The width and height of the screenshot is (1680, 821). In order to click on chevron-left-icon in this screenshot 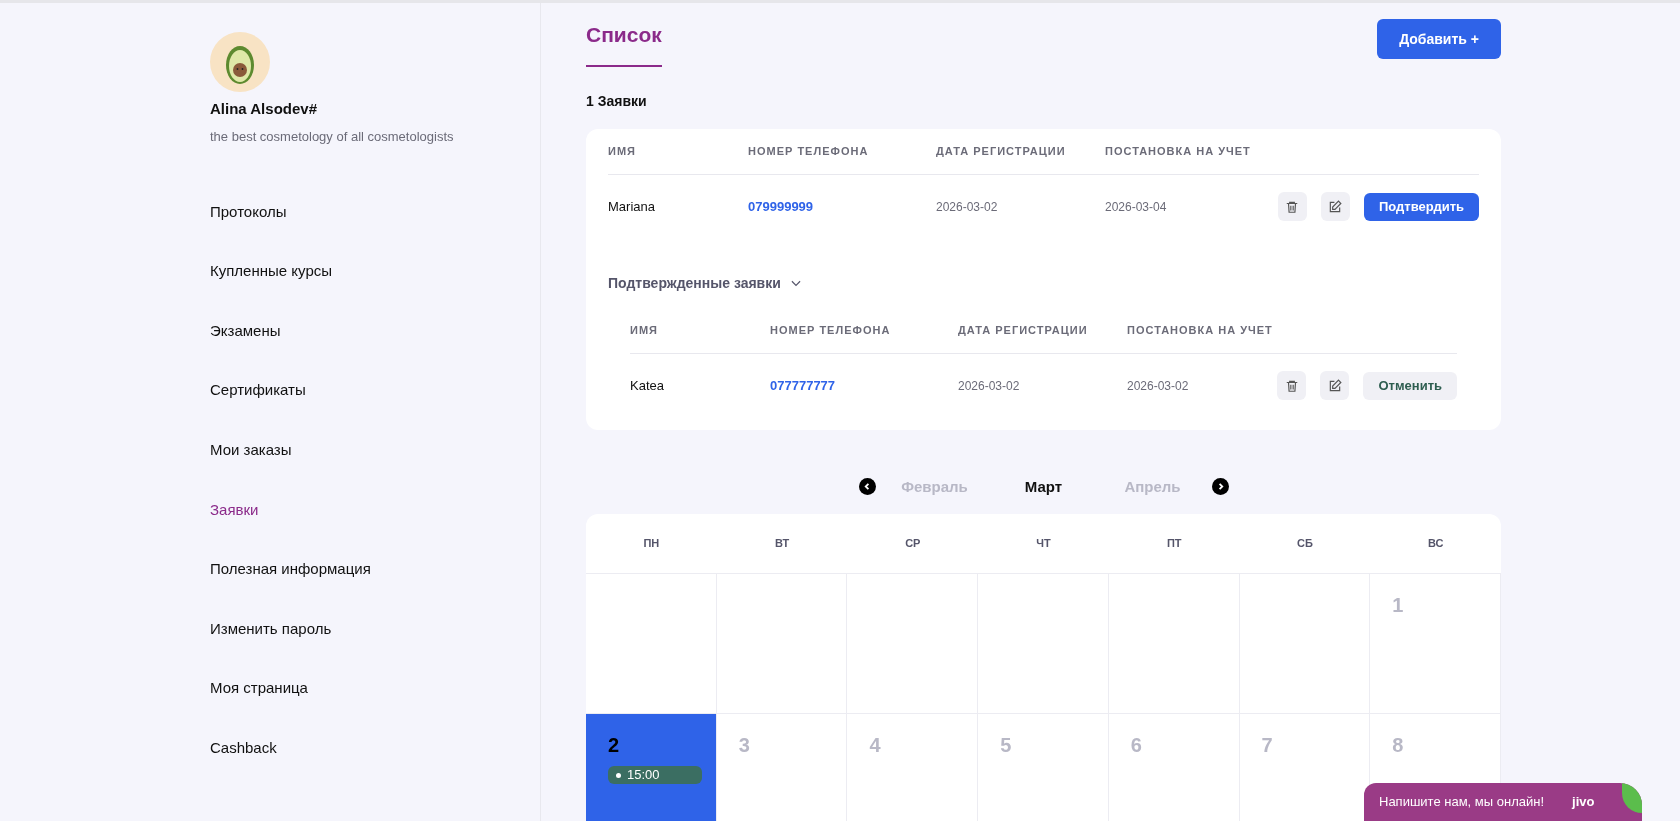, I will do `click(867, 487)`.